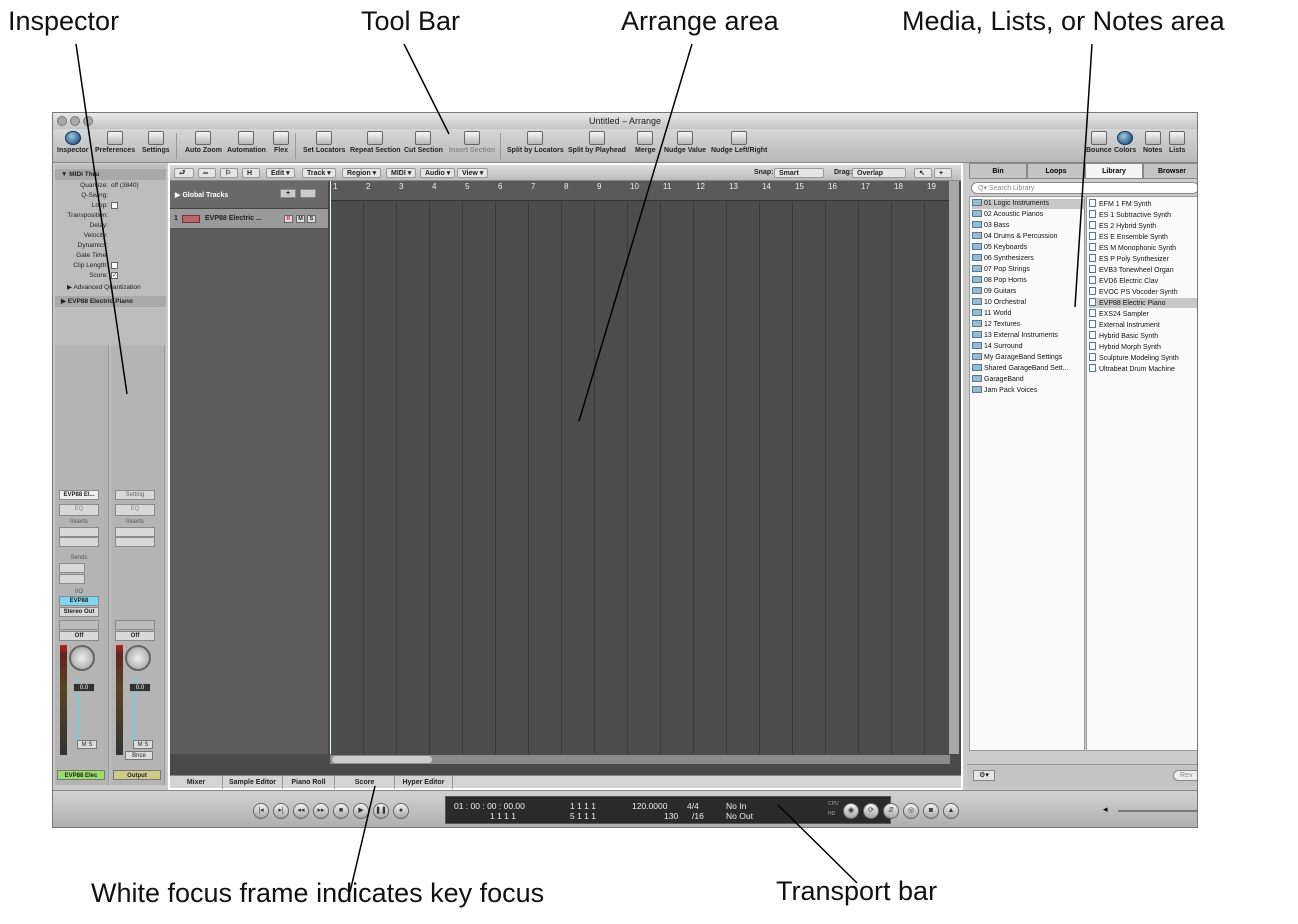 This screenshot has width=1298, height=924. What do you see at coordinates (1001, 270) in the screenshot?
I see `list-item: 07 Pop Strings` at bounding box center [1001, 270].